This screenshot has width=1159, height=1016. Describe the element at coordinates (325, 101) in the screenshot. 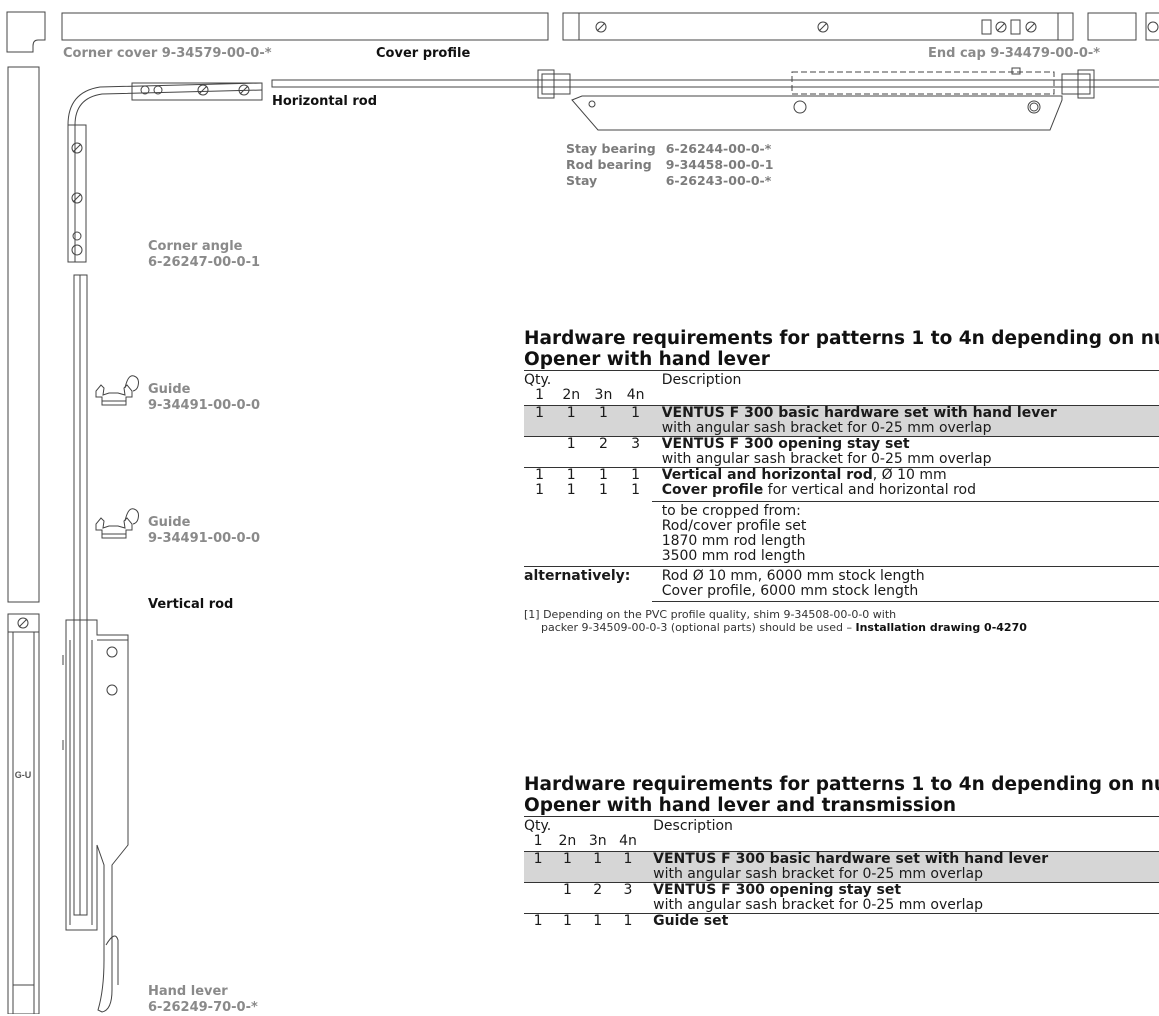

I see `horizontal-rod-label: Horizontal rod` at that location.